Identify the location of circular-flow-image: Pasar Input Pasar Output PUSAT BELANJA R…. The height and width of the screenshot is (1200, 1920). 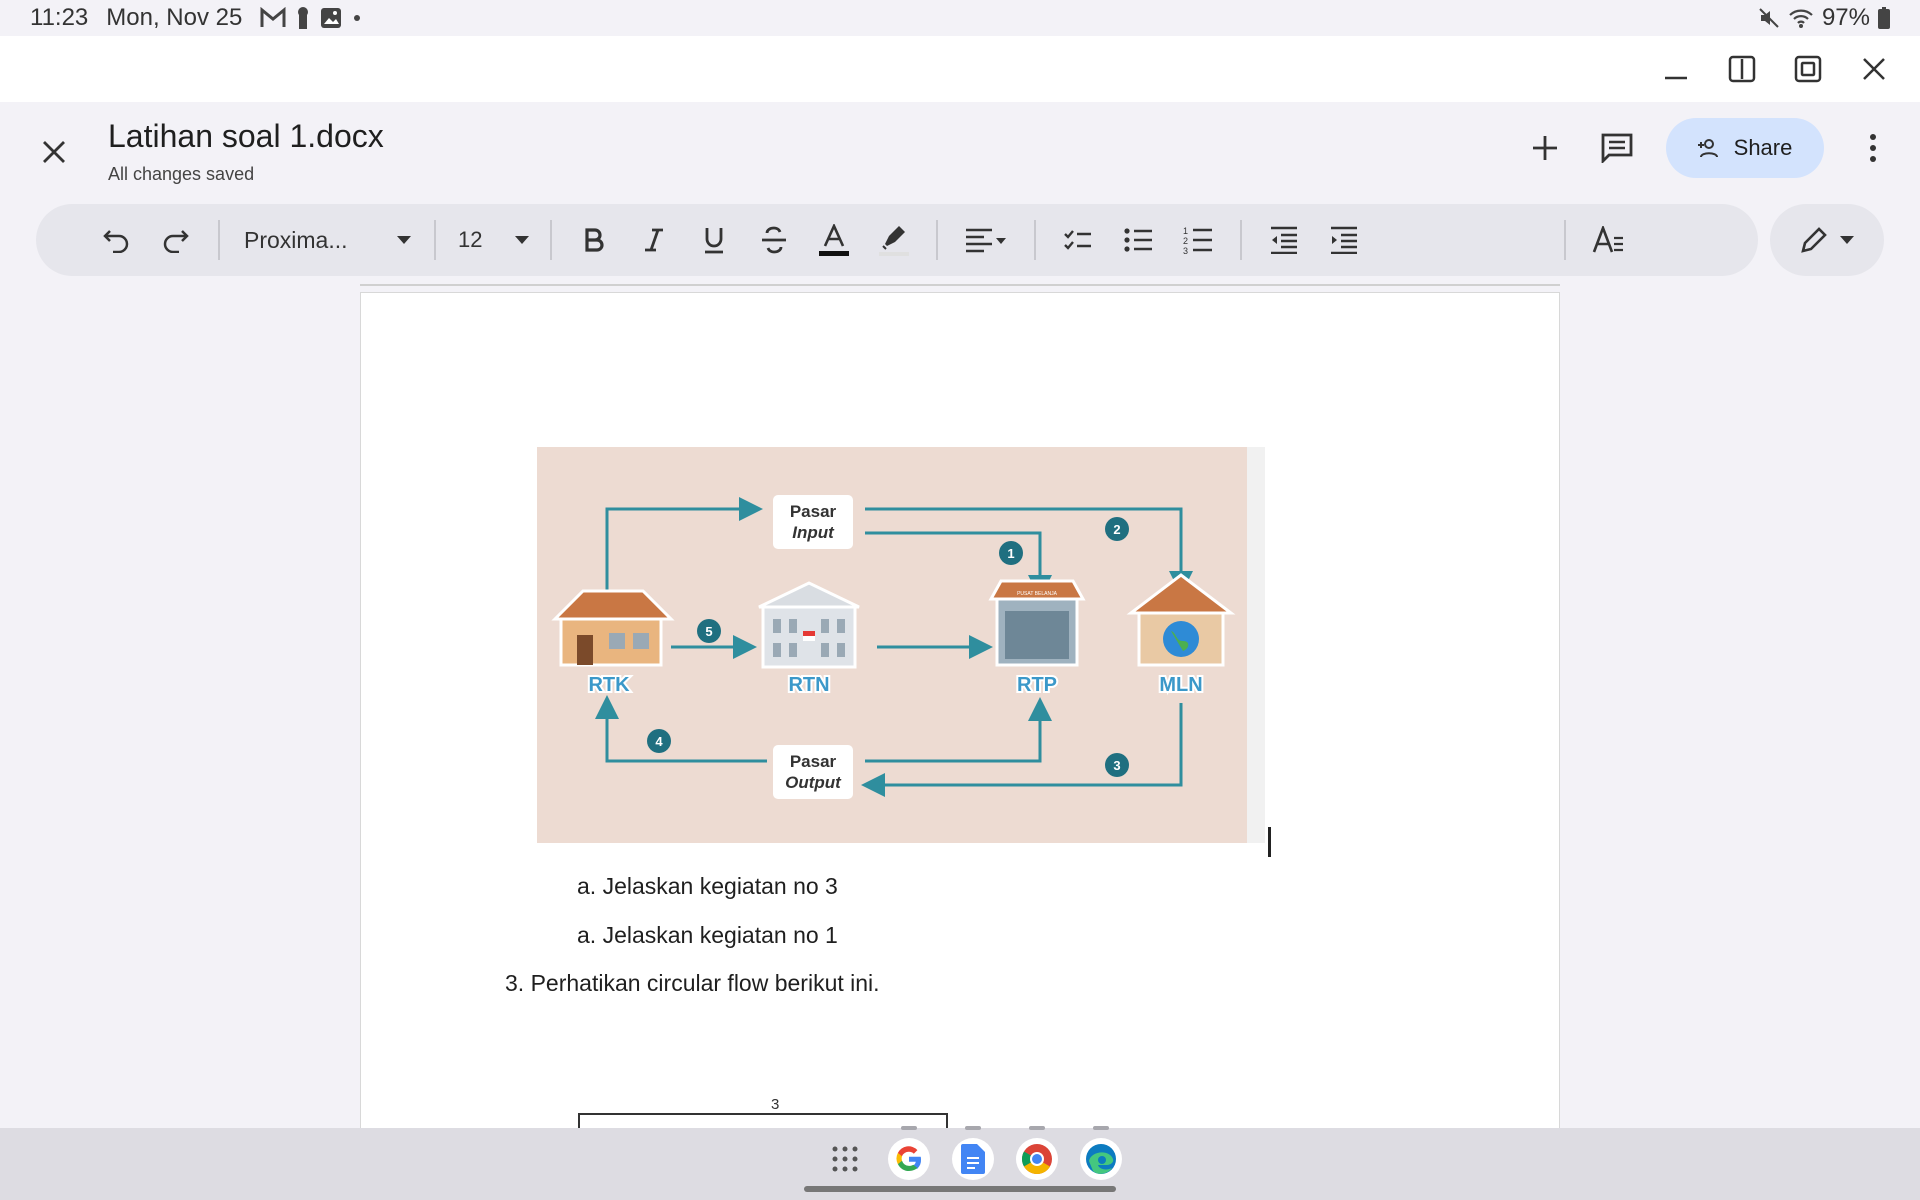
(892, 645).